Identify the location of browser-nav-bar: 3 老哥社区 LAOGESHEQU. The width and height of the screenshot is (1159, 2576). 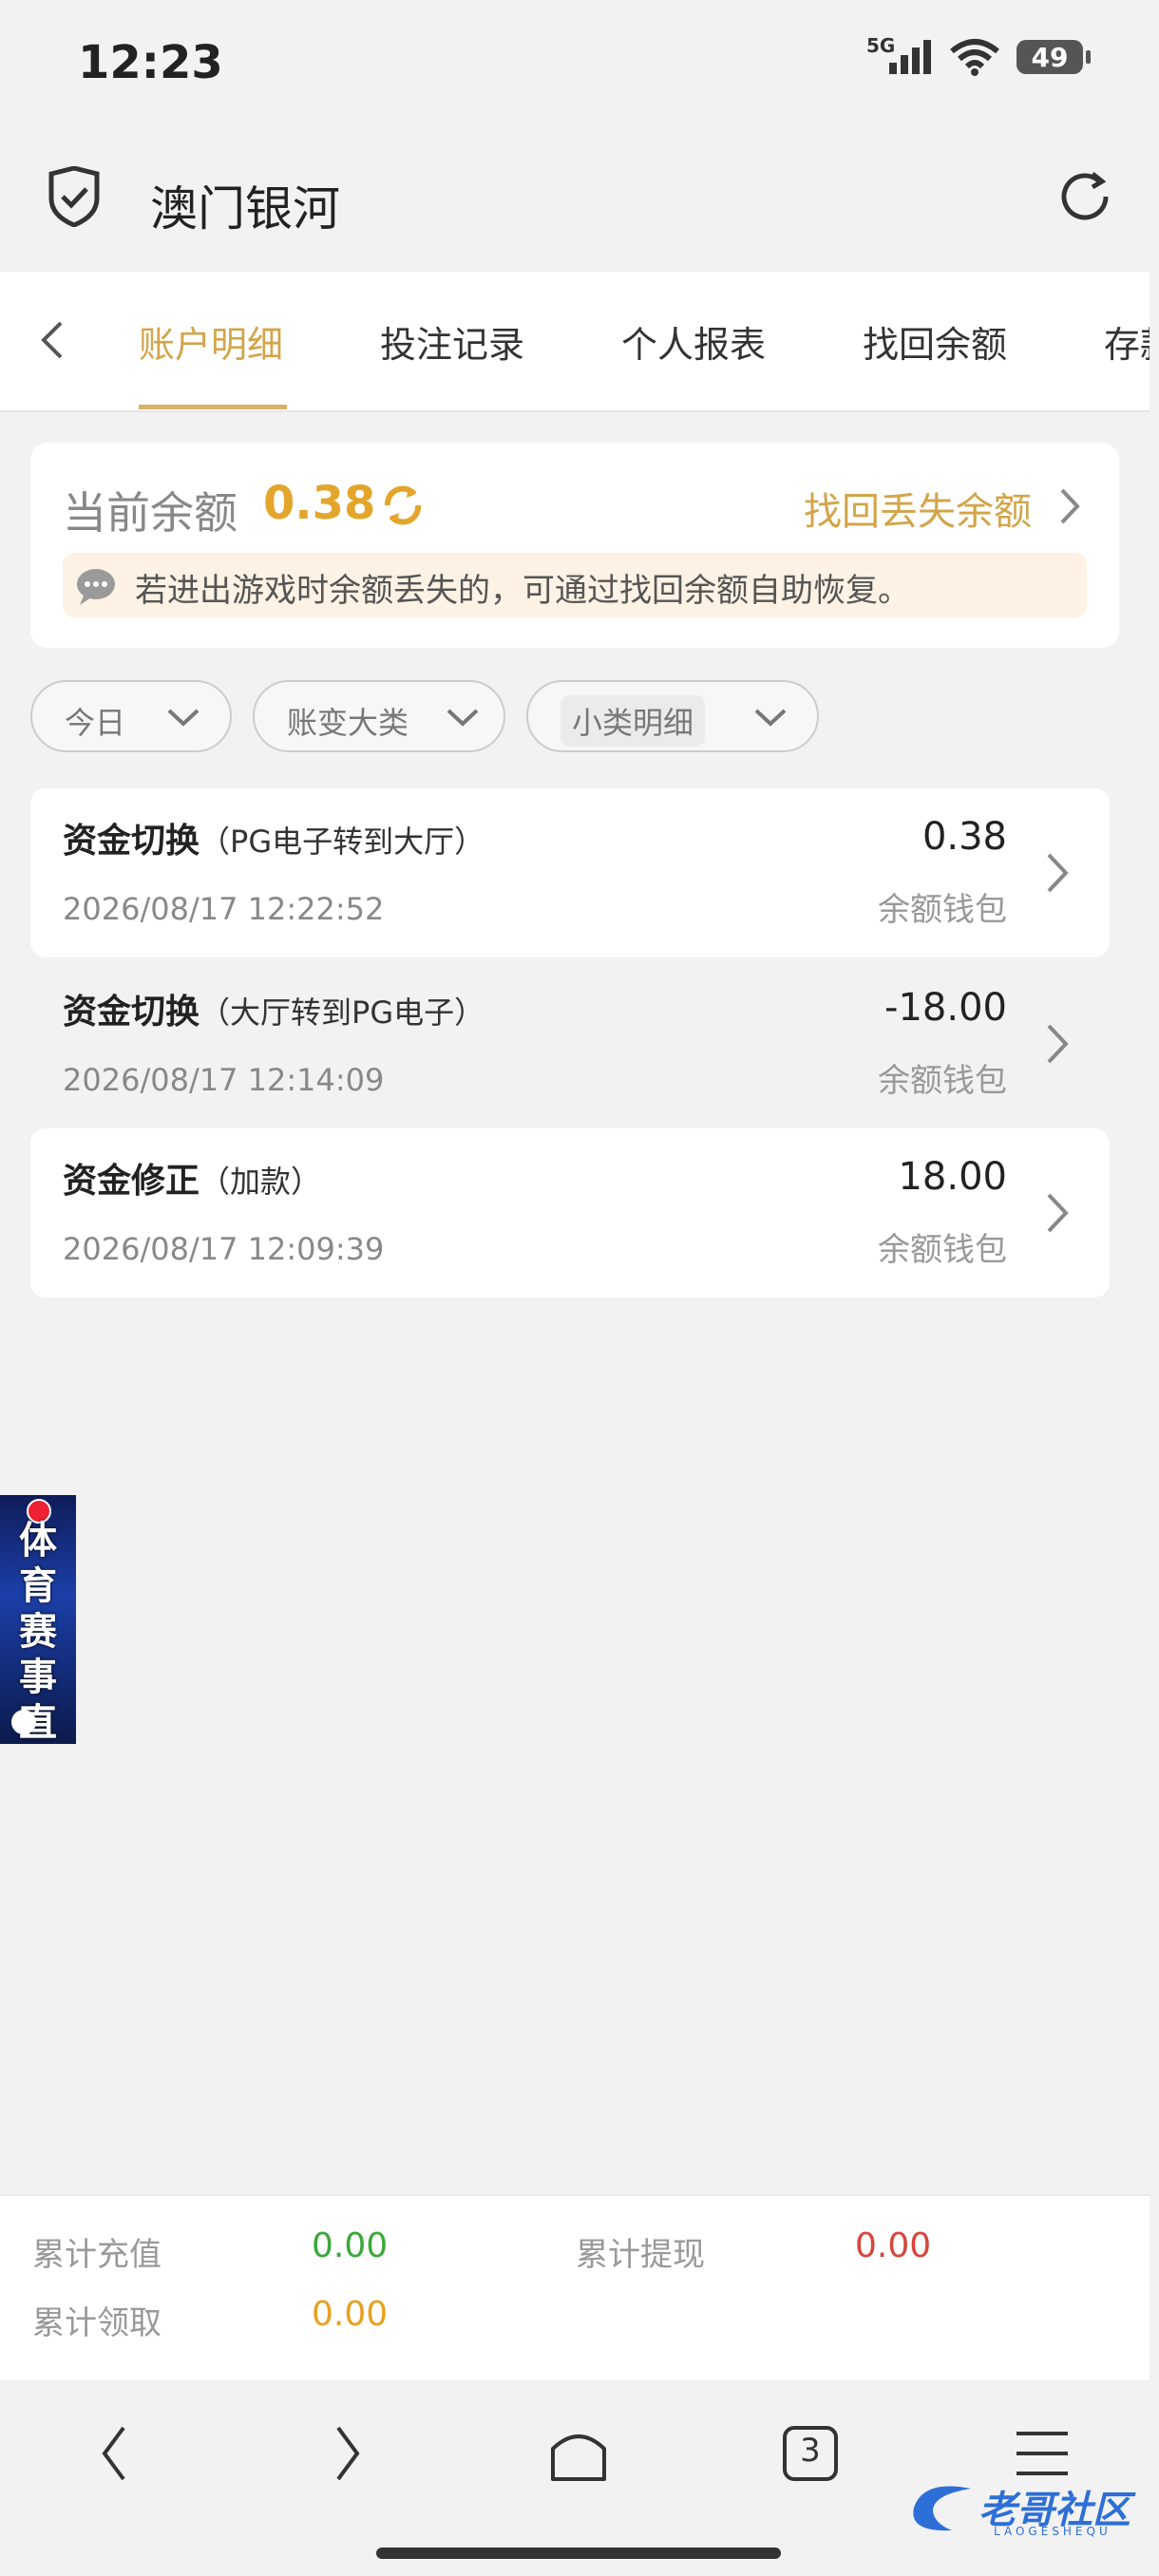
(579, 2478).